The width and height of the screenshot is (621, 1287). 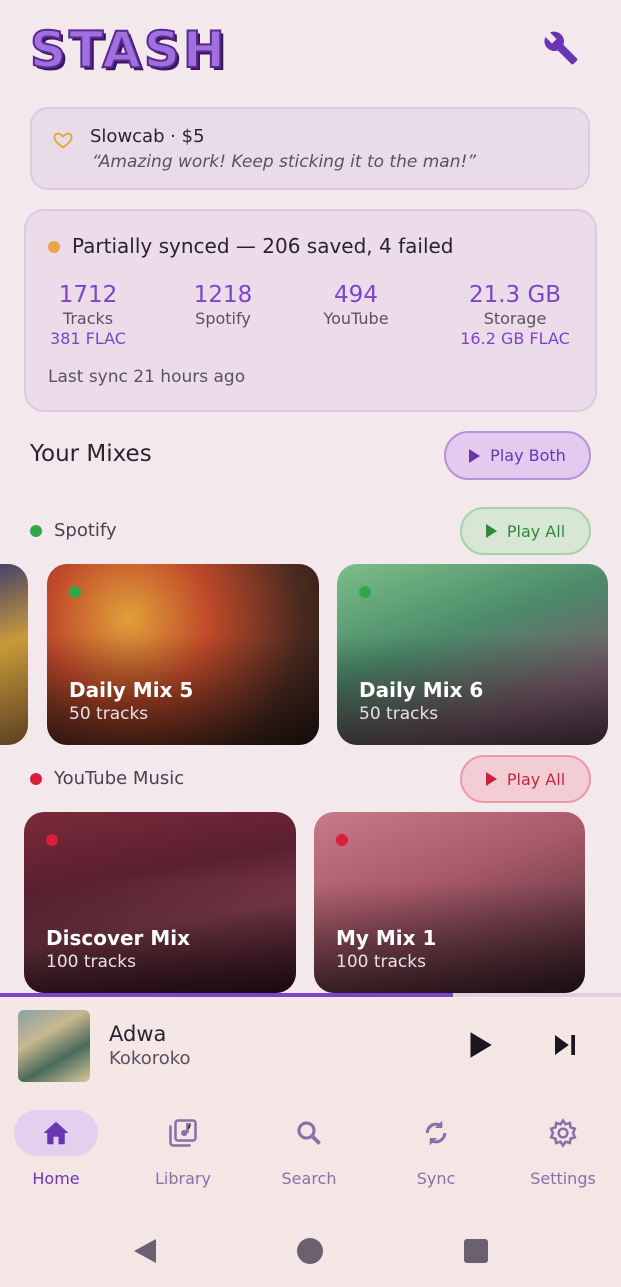 What do you see at coordinates (310, 1045) in the screenshot?
I see `mini-player` at bounding box center [310, 1045].